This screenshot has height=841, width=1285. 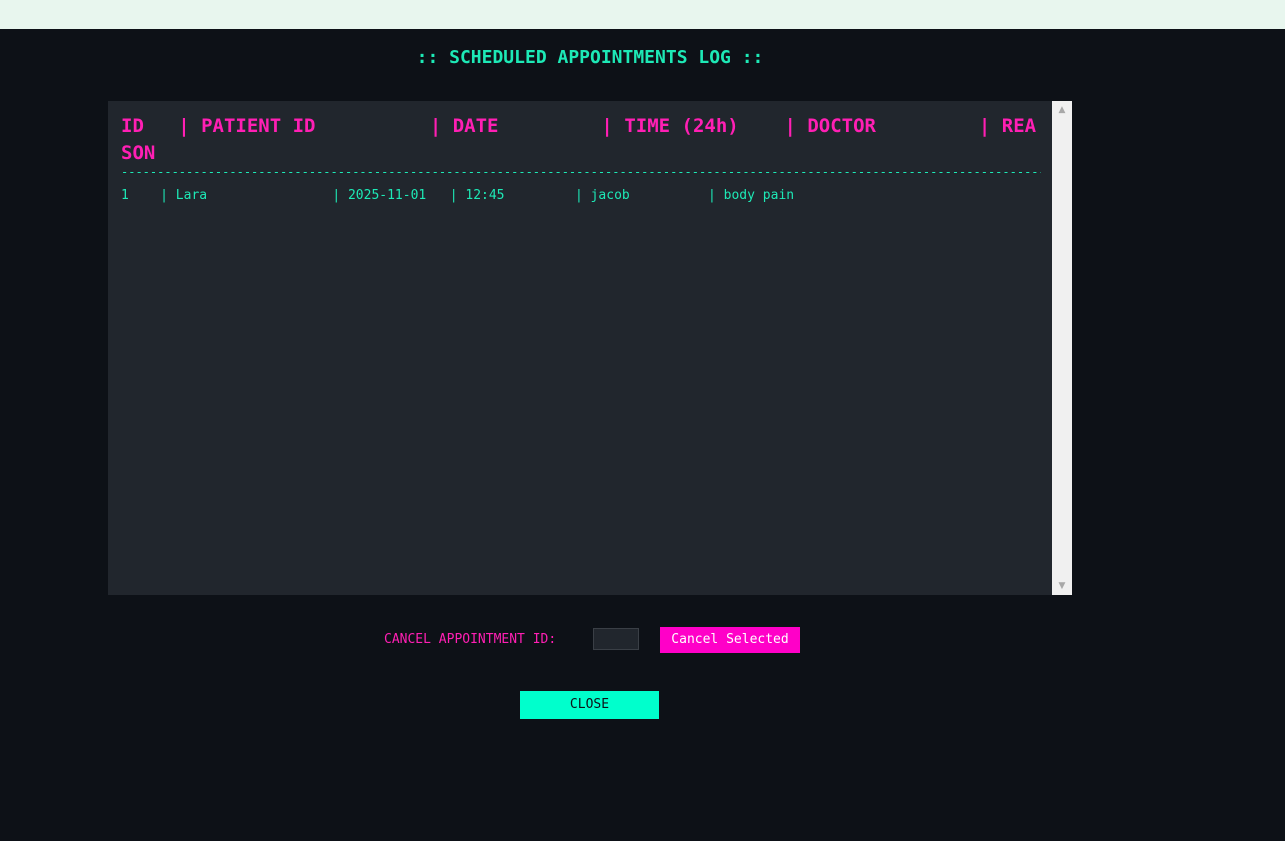 What do you see at coordinates (616, 639) in the screenshot?
I see `cancel-appointment-id-input` at bounding box center [616, 639].